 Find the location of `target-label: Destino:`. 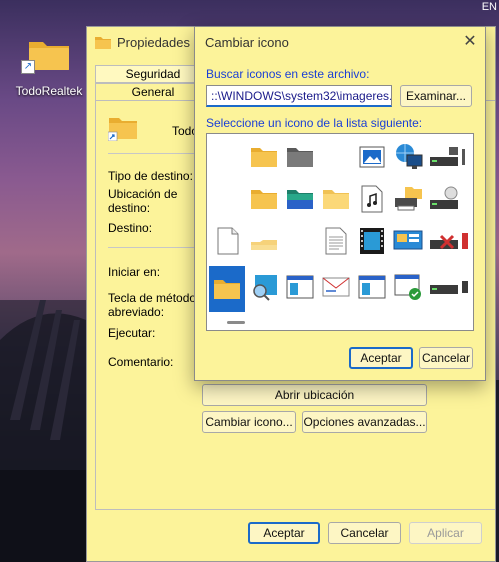

target-label: Destino: is located at coordinates (130, 228).